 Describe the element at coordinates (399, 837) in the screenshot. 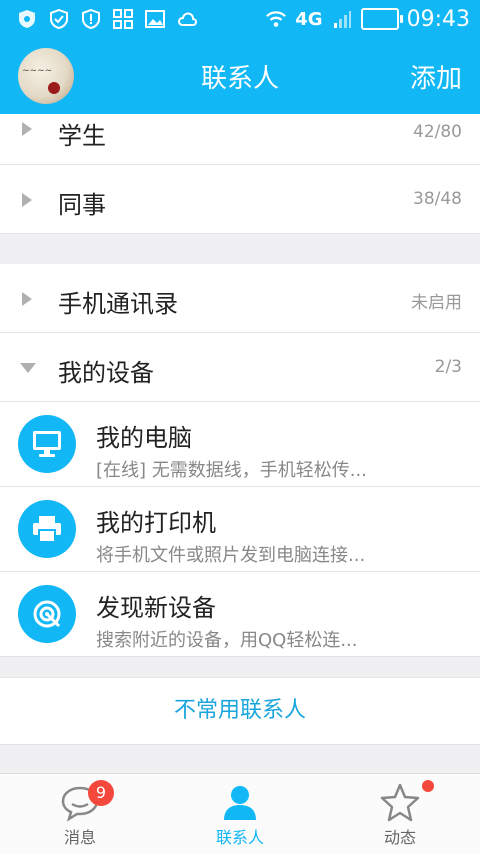

I see `tab-label: 动态` at that location.